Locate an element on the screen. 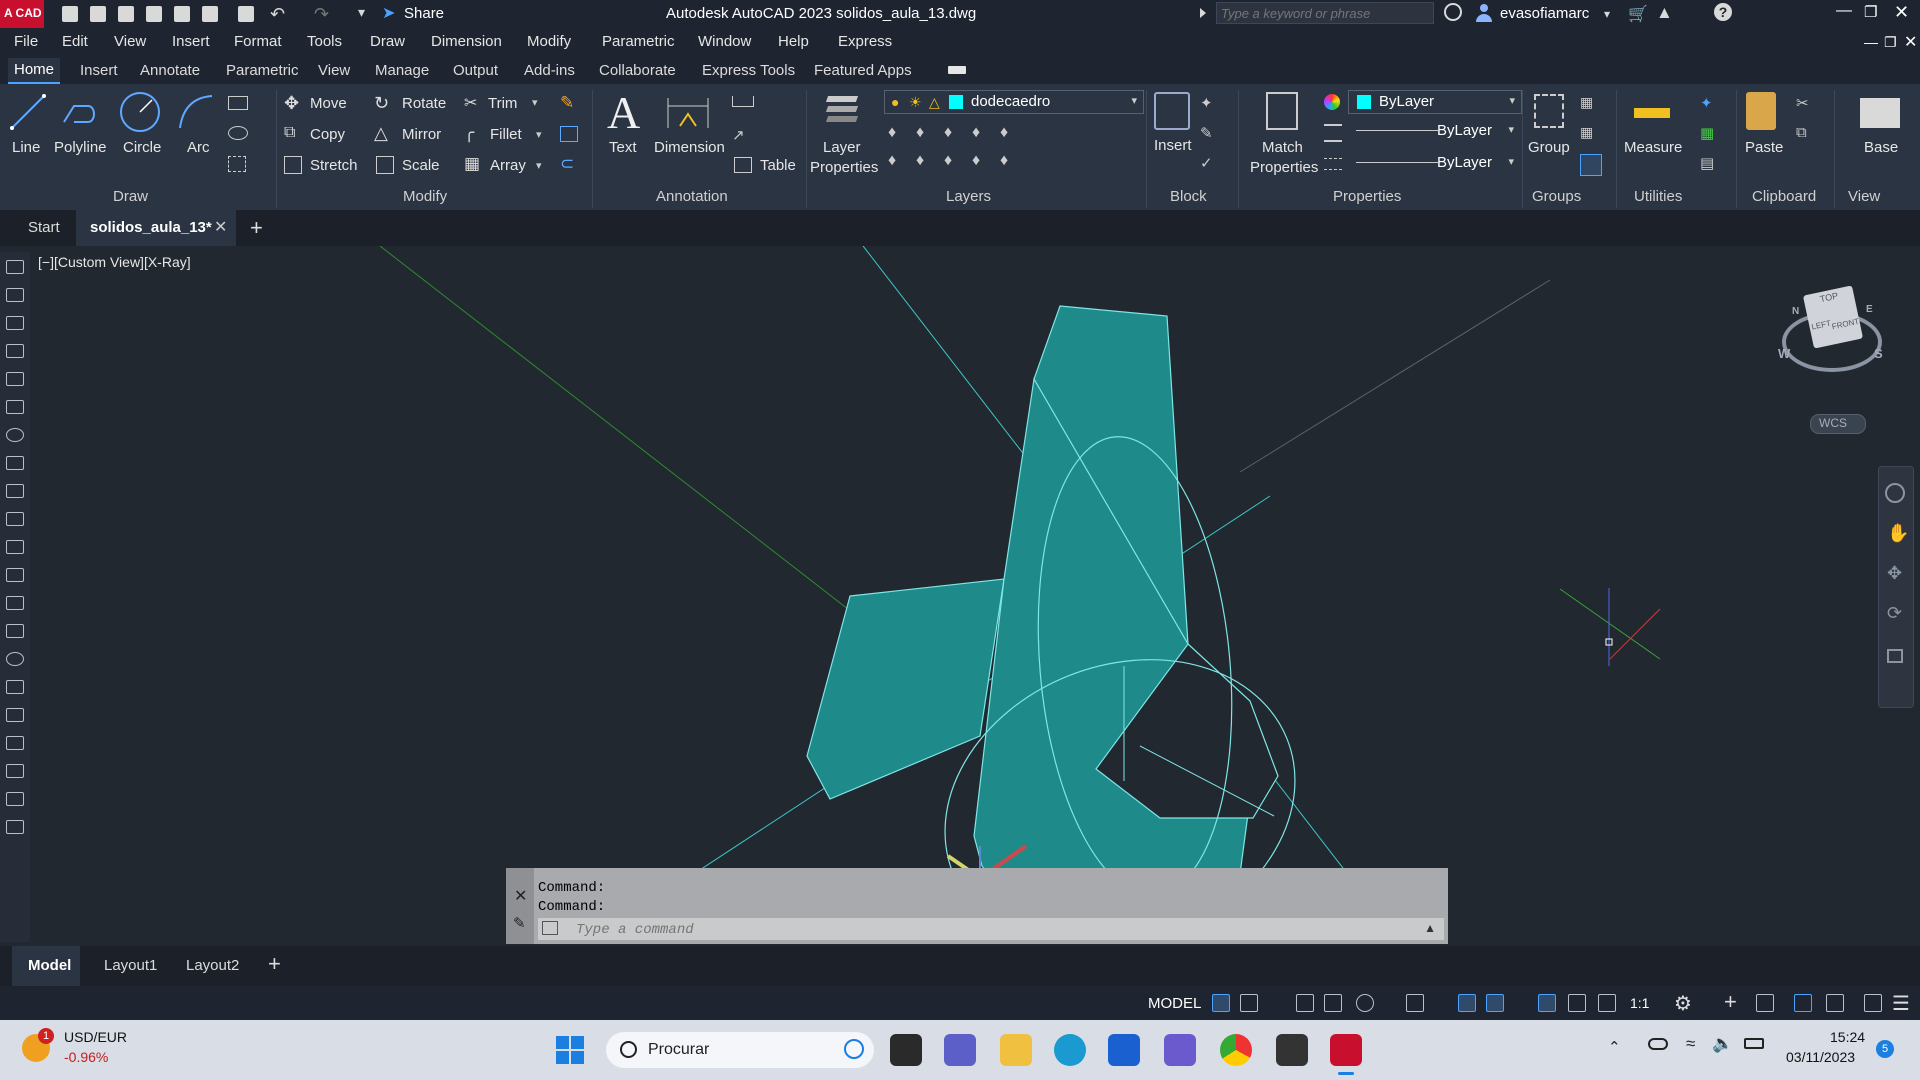 This screenshot has width=1920, height=1080. paste-icon is located at coordinates (1761, 111).